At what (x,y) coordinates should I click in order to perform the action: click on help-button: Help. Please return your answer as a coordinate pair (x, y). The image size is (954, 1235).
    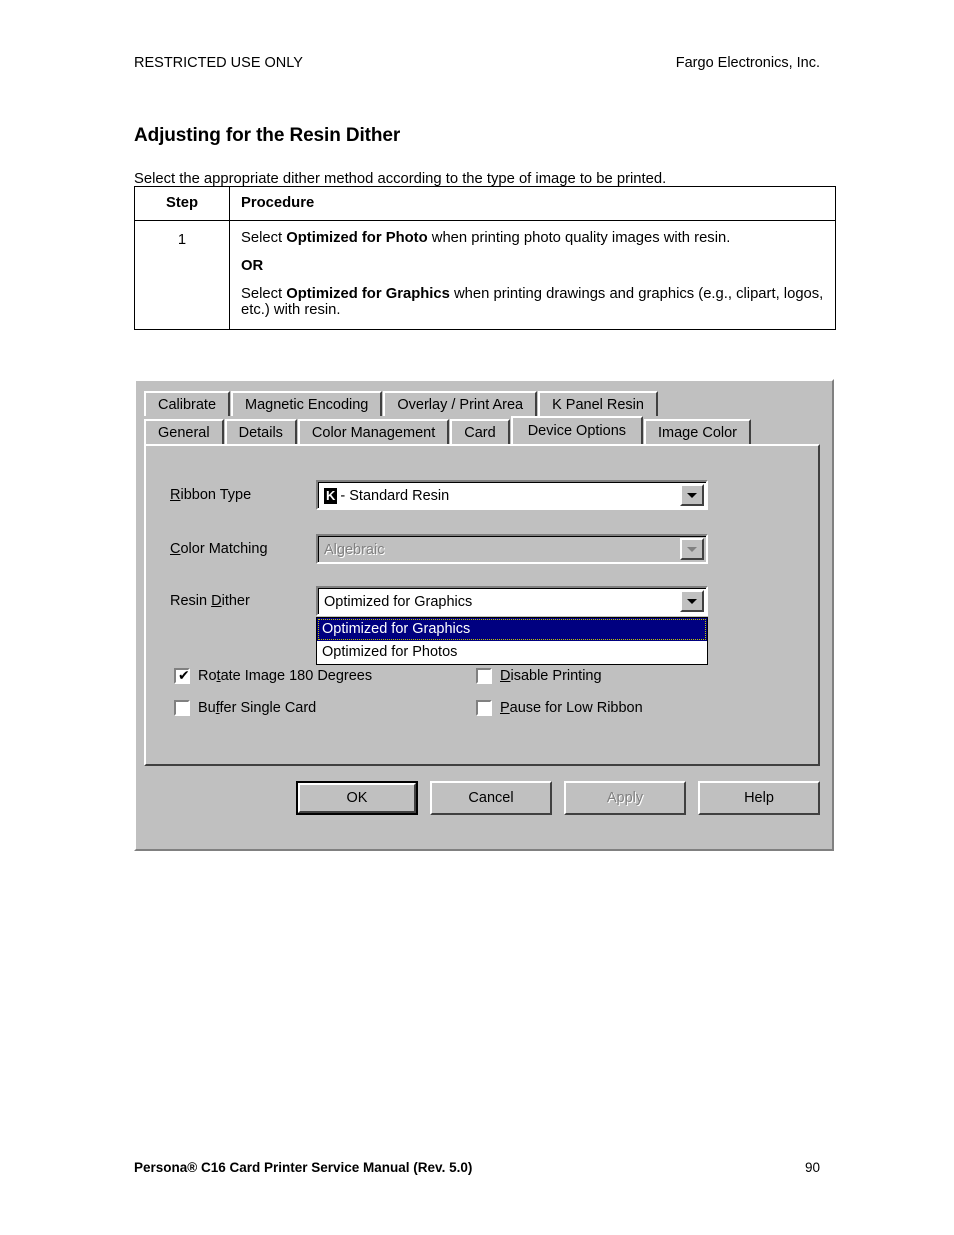
    Looking at the image, I should click on (759, 798).